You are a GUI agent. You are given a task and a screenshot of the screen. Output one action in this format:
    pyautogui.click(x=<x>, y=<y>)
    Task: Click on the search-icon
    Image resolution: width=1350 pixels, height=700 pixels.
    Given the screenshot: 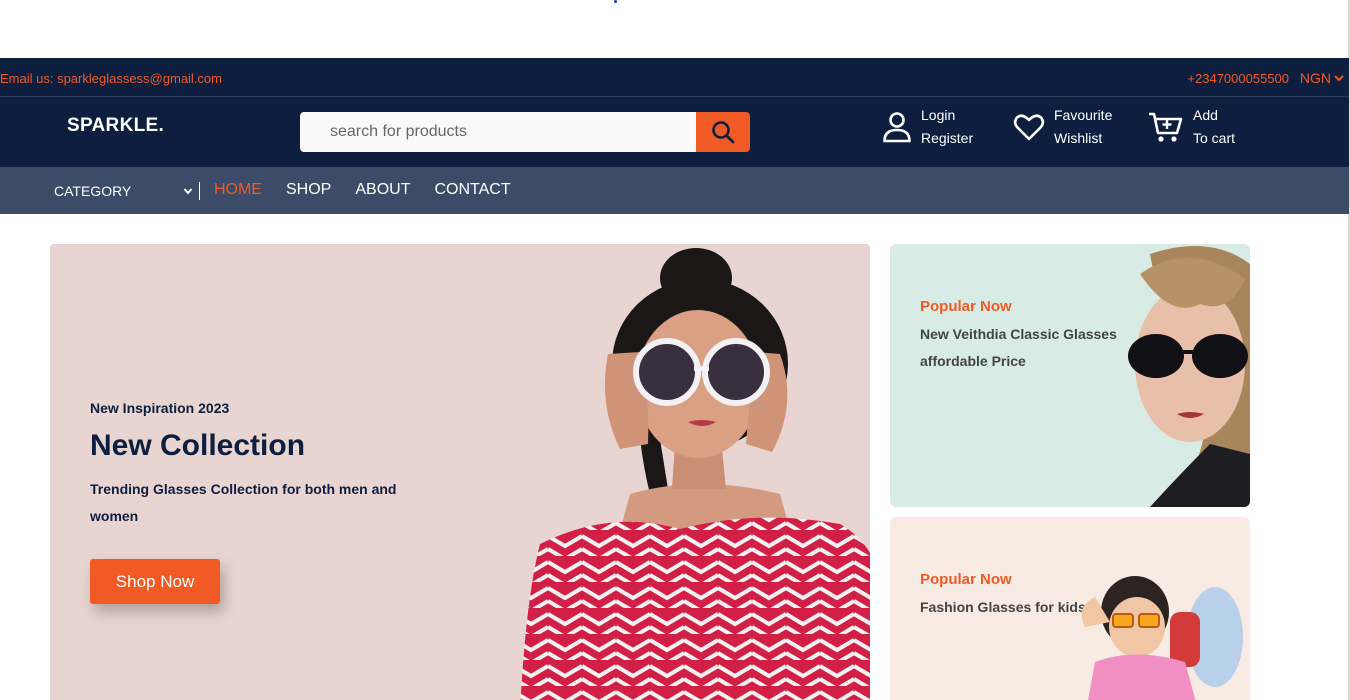 What is the action you would take?
    pyautogui.click(x=723, y=132)
    